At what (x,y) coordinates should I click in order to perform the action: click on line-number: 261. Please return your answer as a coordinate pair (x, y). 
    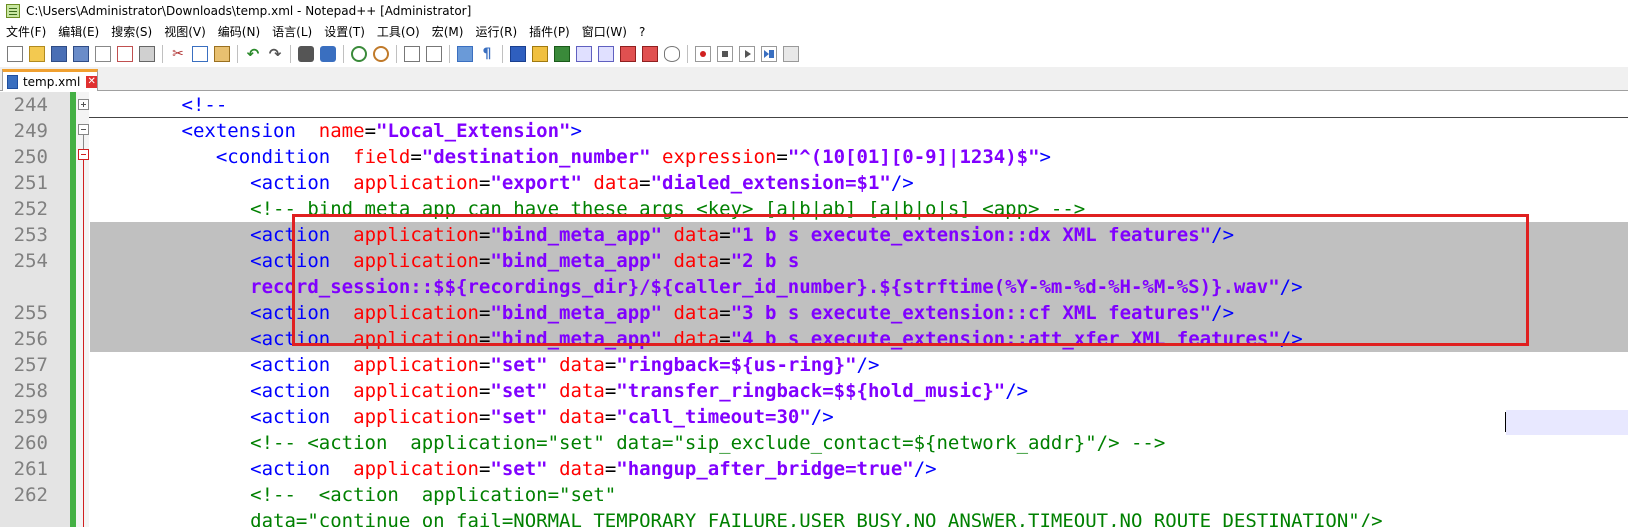
    Looking at the image, I should click on (30, 469).